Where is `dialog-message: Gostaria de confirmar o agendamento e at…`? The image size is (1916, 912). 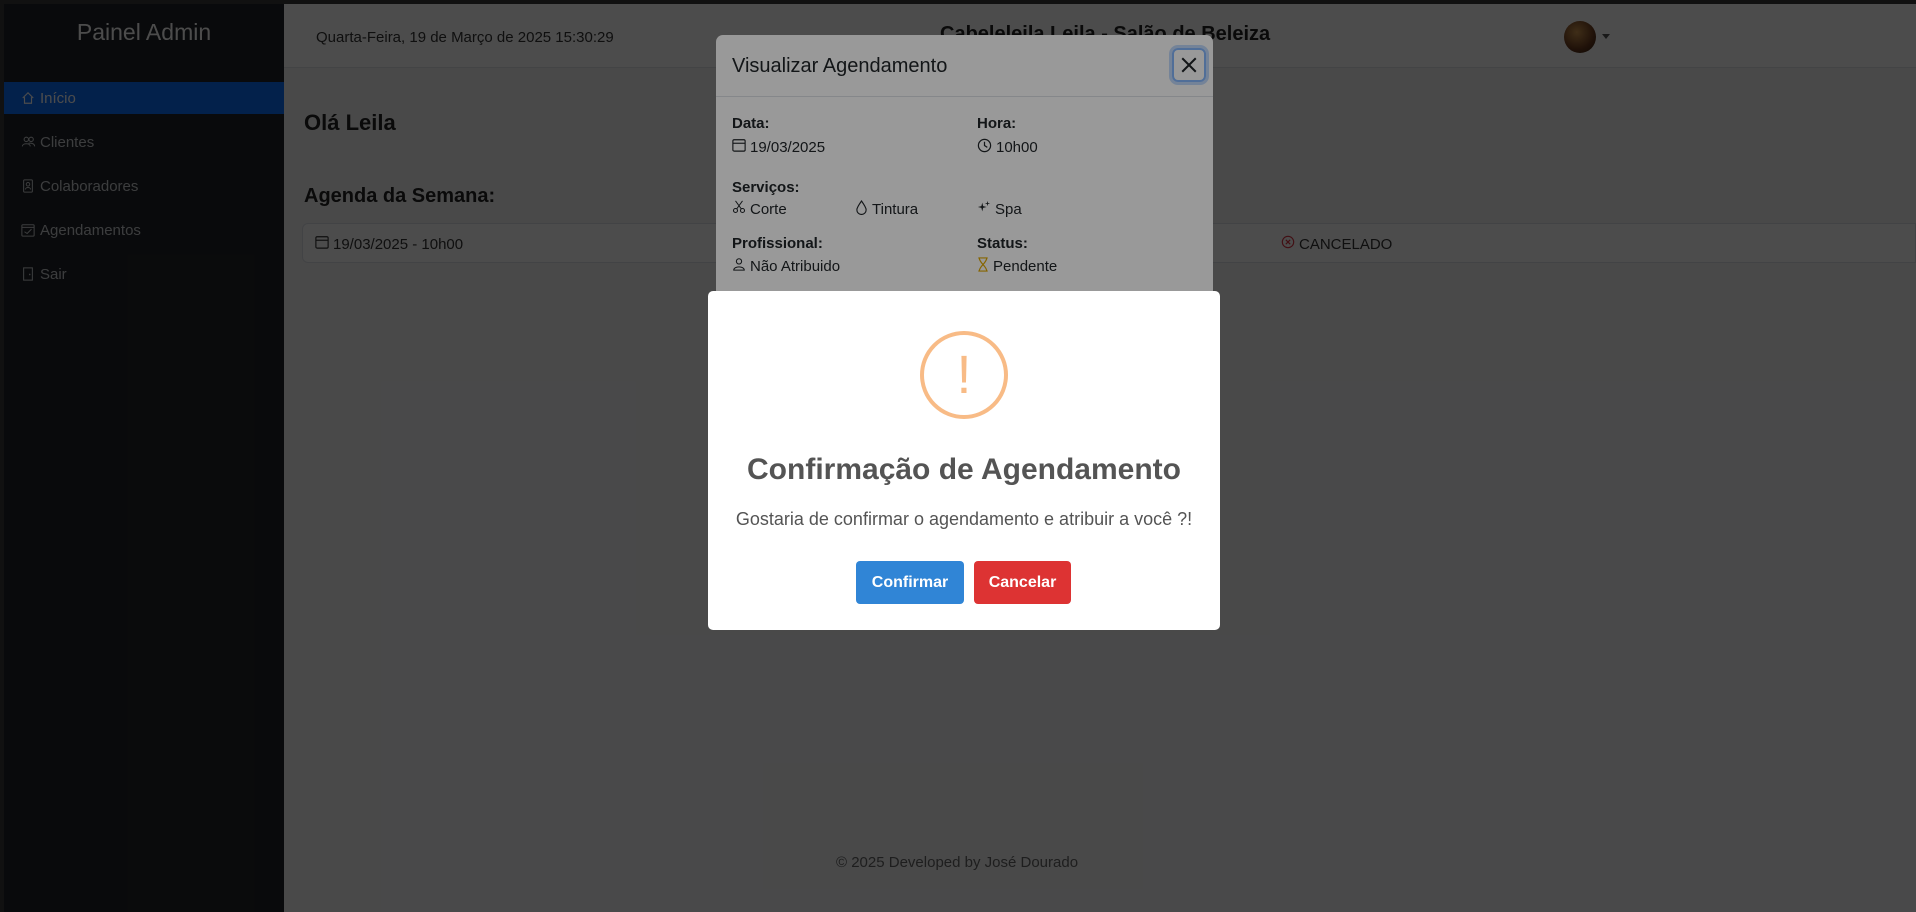 dialog-message: Gostaria de confirmar o agendamento e at… is located at coordinates (964, 519).